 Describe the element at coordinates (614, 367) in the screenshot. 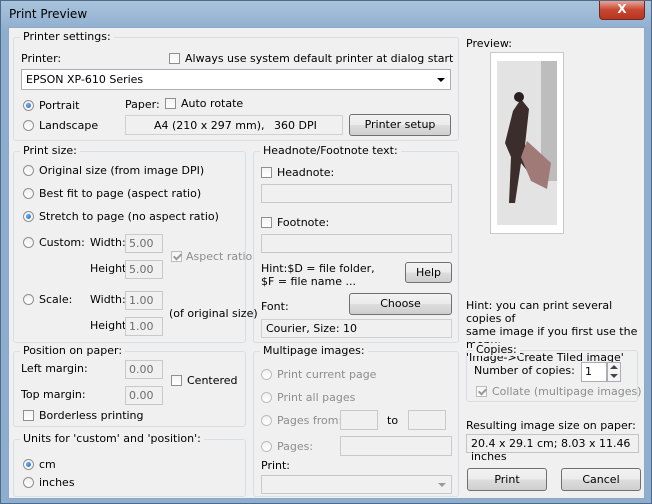

I see `spin-up-icon` at that location.